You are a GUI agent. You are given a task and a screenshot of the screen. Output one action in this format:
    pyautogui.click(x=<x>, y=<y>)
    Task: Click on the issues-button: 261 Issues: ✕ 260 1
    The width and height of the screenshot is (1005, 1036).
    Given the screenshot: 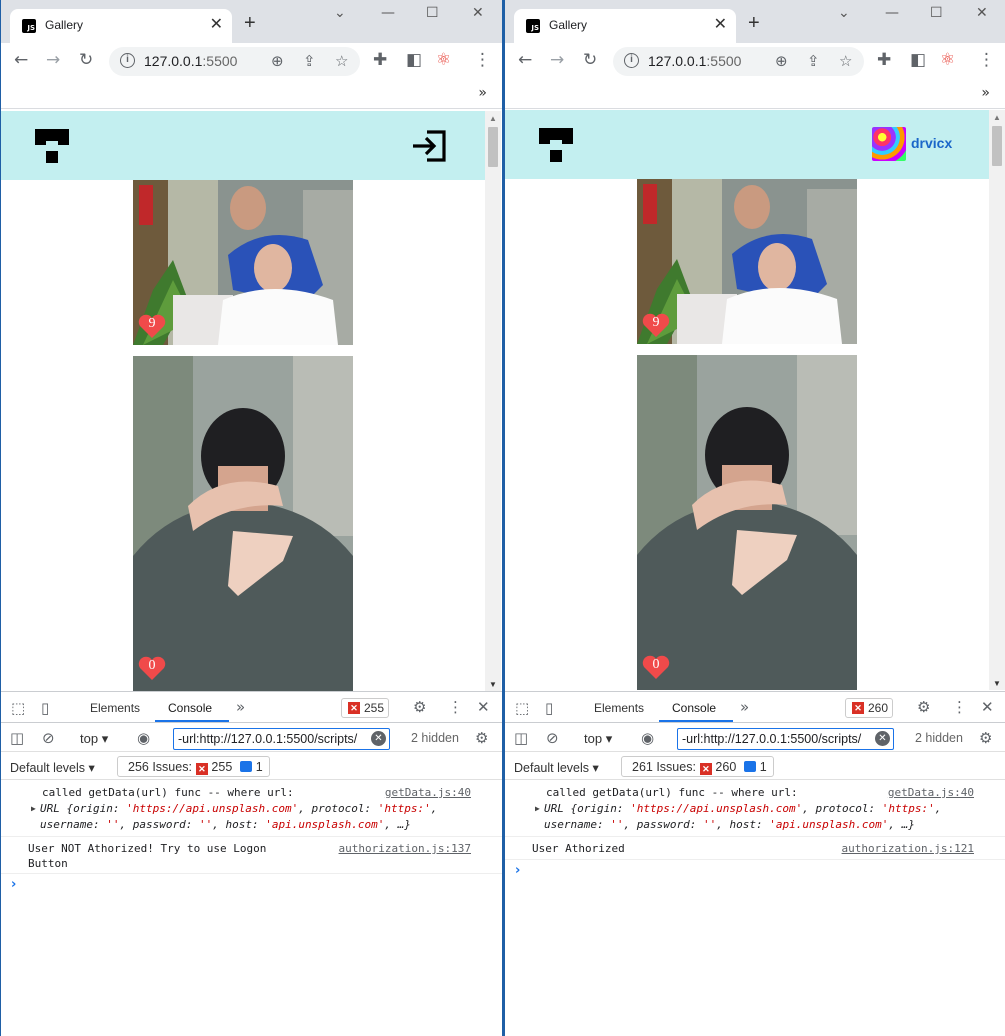 What is the action you would take?
    pyautogui.click(x=697, y=766)
    